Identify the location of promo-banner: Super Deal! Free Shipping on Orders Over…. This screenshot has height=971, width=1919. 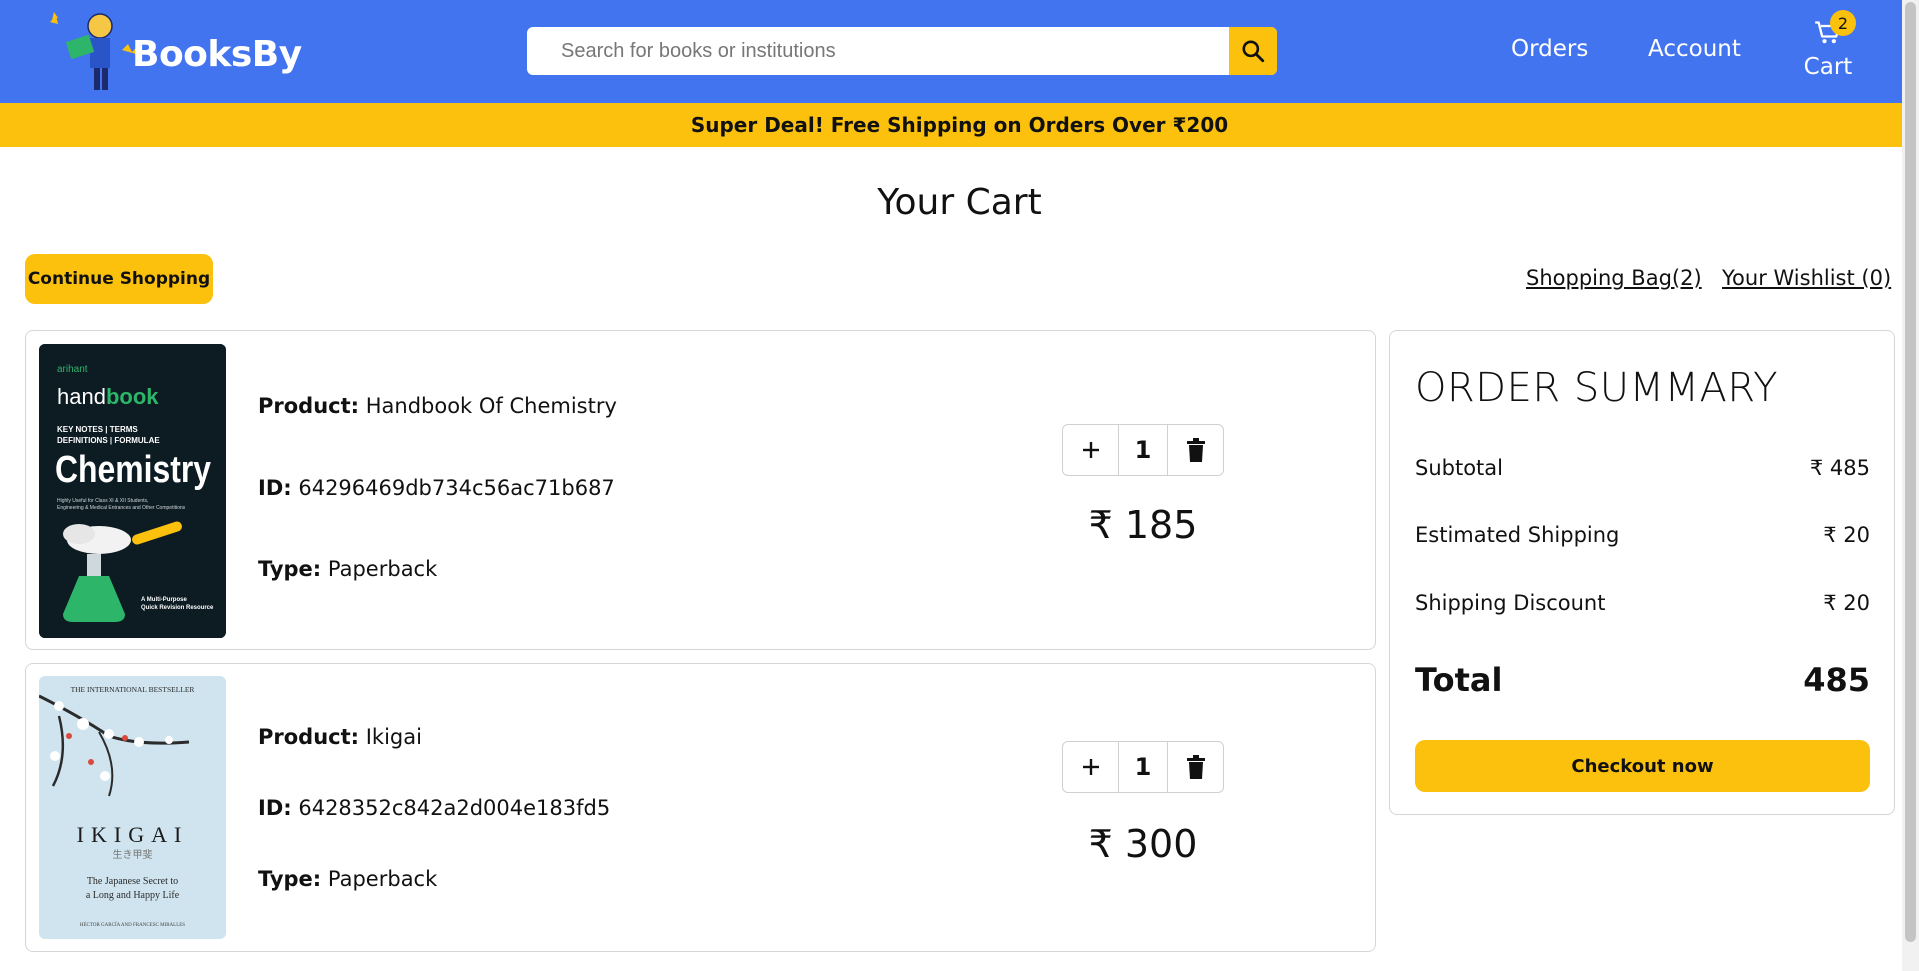
(959, 125).